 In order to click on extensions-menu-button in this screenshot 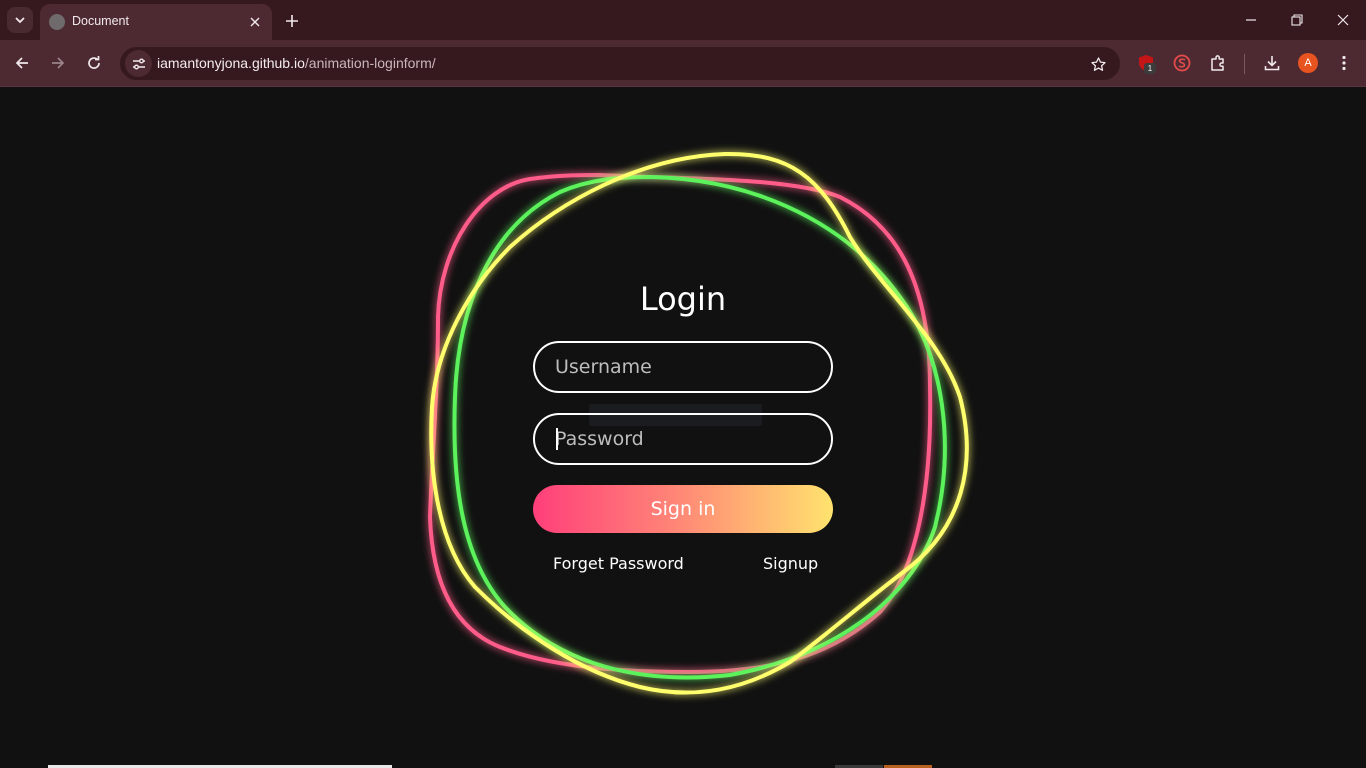, I will do `click(1218, 63)`.